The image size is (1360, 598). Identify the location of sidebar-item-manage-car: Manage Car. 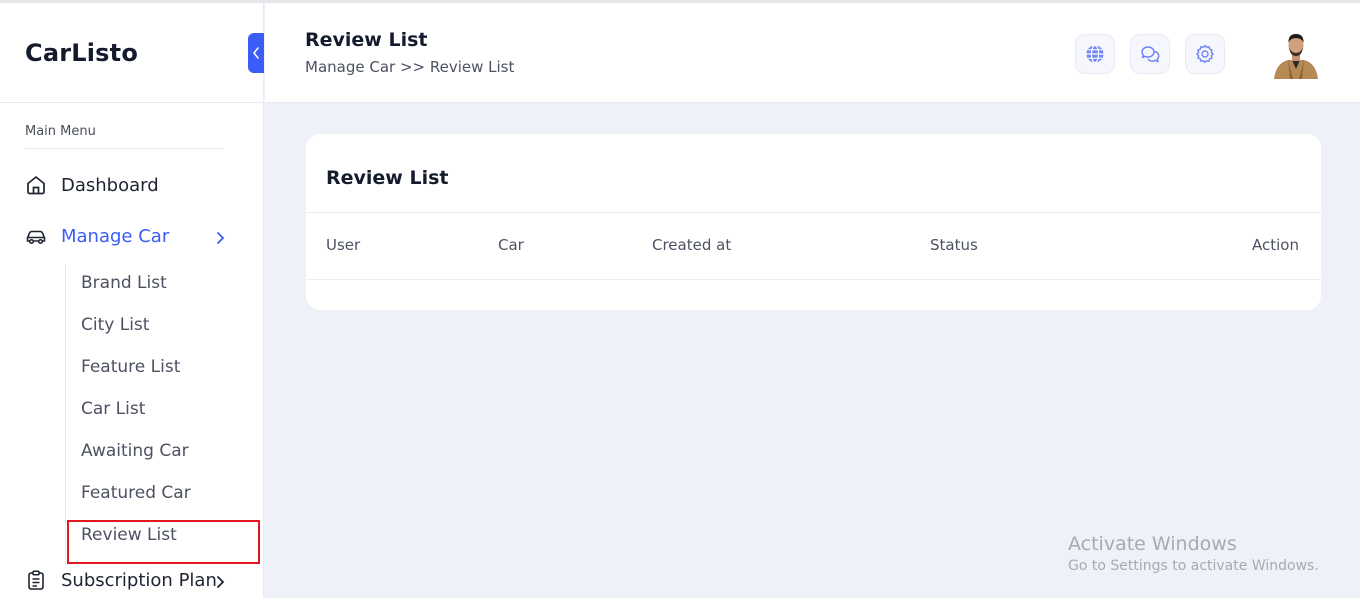
(125, 236).